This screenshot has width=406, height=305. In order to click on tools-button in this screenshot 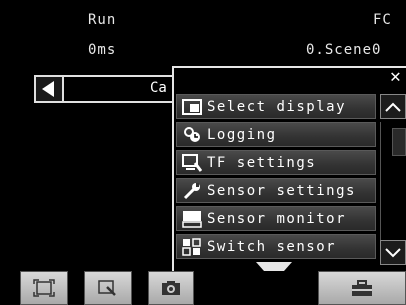, I will do `click(362, 288)`.